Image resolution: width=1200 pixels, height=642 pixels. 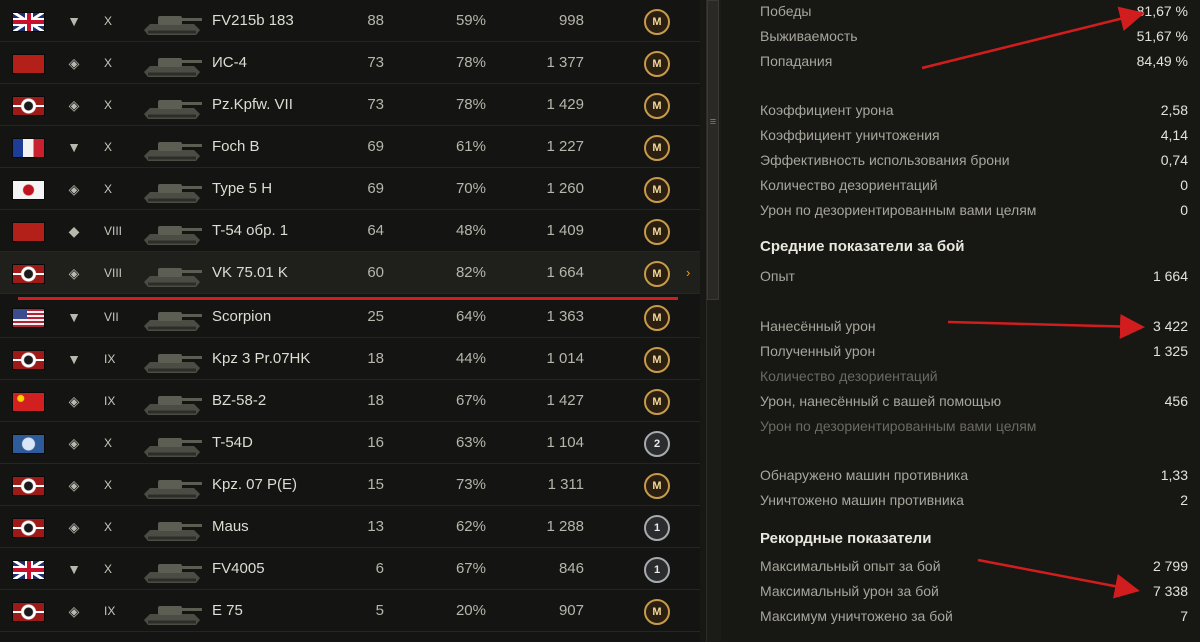 I want to click on avg-exp: 1 427, so click(x=565, y=400).